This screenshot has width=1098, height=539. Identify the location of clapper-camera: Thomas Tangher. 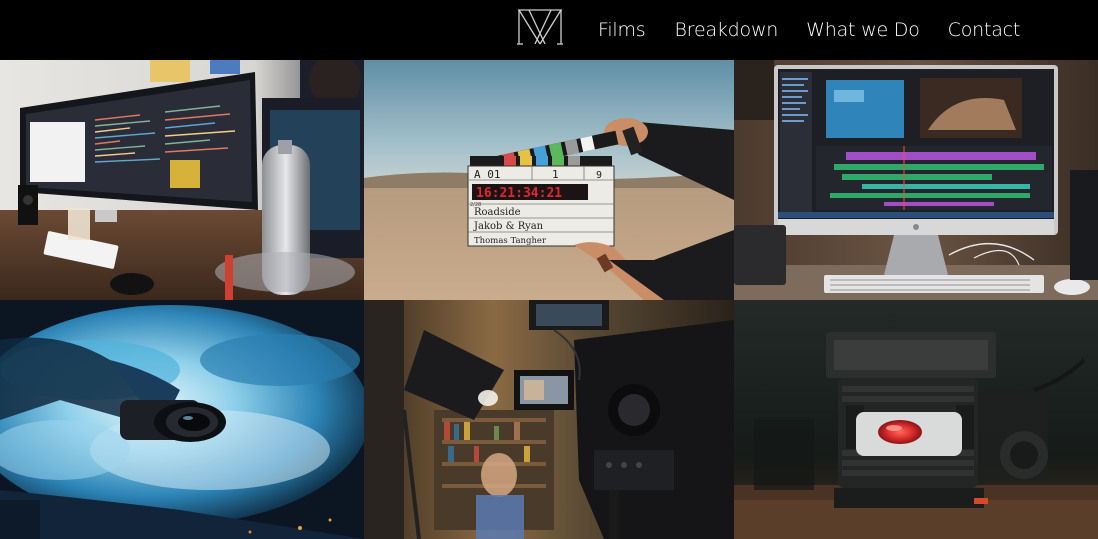
(510, 241).